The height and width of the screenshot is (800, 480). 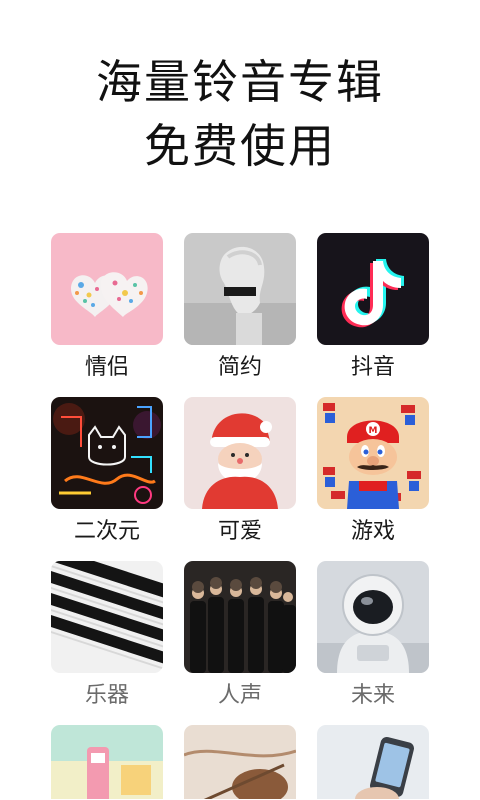 I want to click on album-thumbnail-minimal, so click(x=240, y=289).